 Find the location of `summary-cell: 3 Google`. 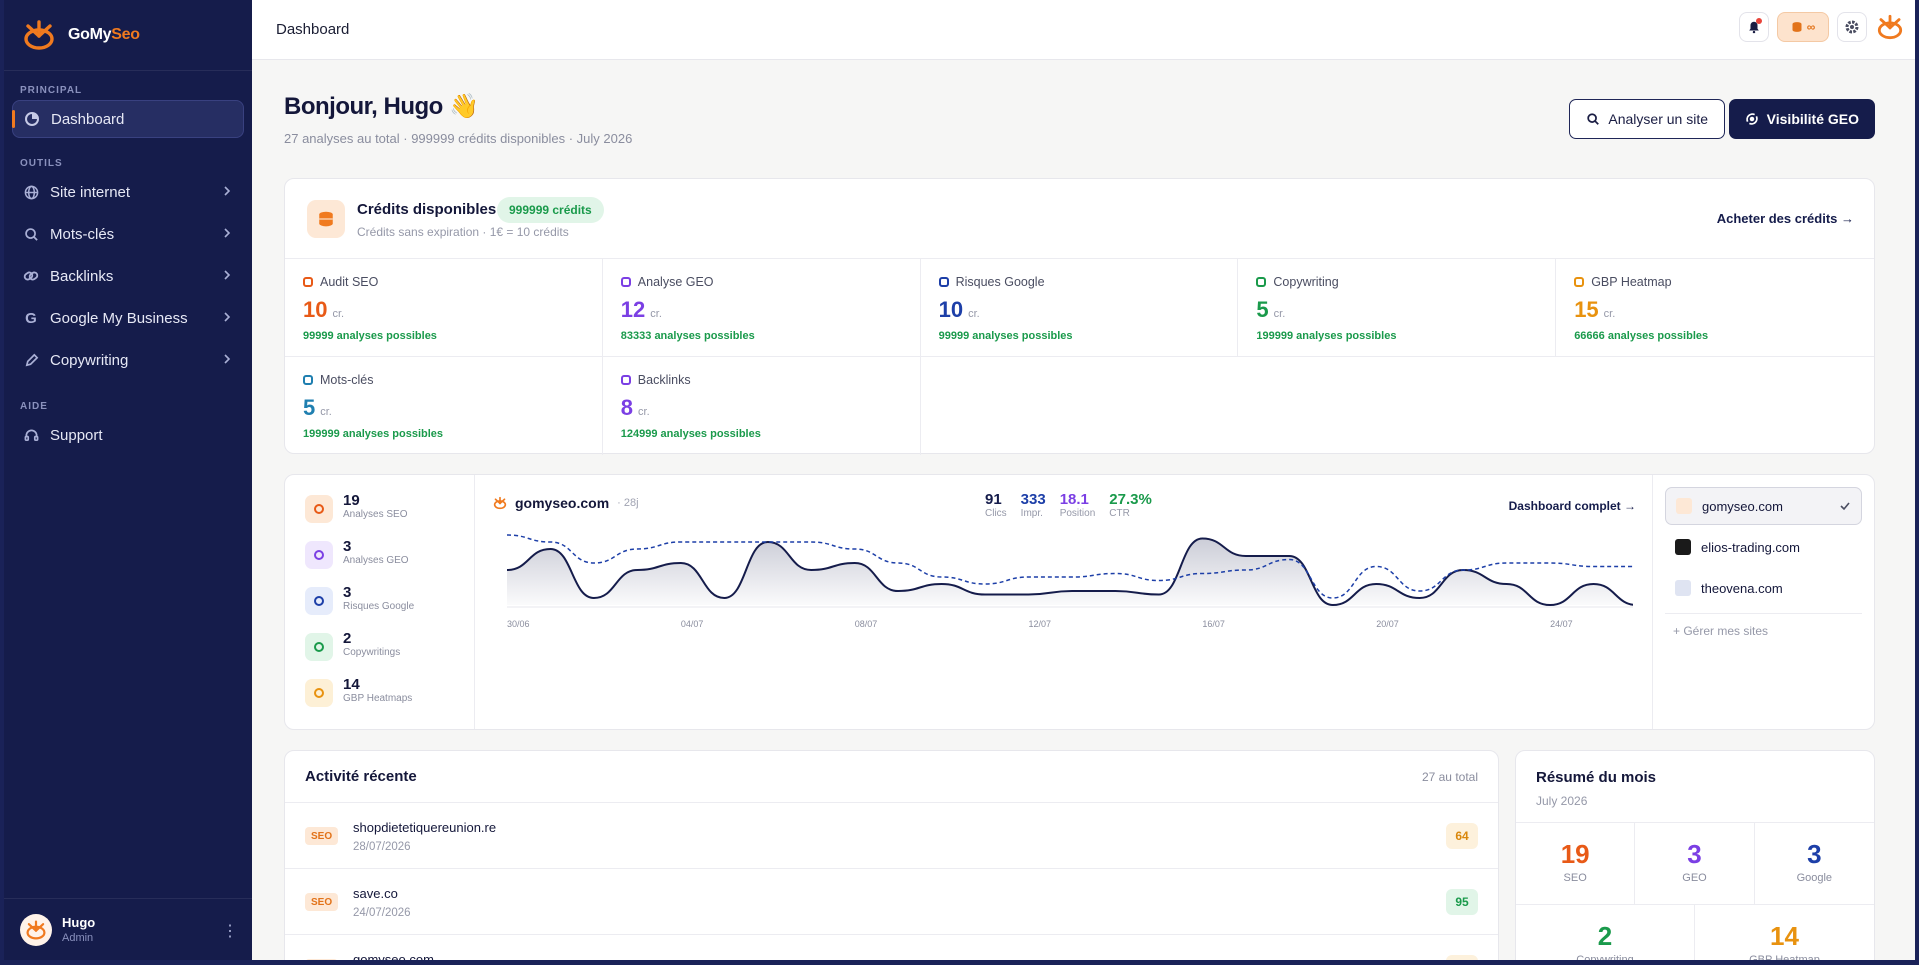

summary-cell: 3 Google is located at coordinates (1814, 864).